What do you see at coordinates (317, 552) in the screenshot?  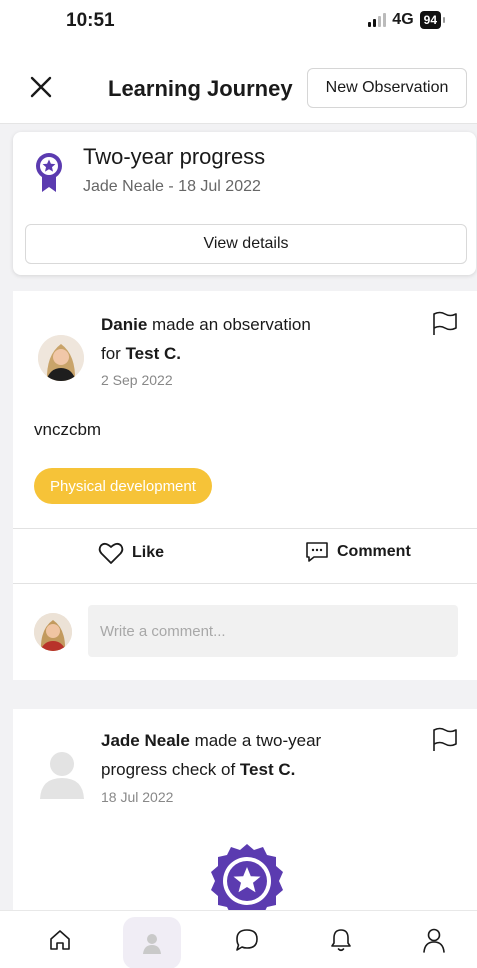 I see `comment-icon` at bounding box center [317, 552].